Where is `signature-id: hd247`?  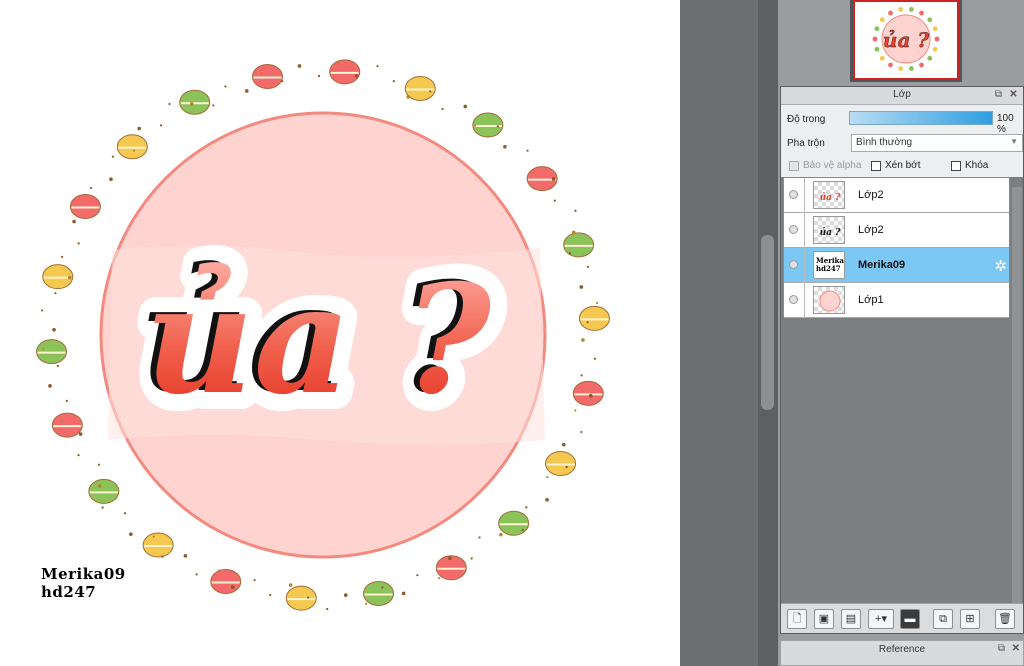
signature-id: hd247 is located at coordinates (69, 592).